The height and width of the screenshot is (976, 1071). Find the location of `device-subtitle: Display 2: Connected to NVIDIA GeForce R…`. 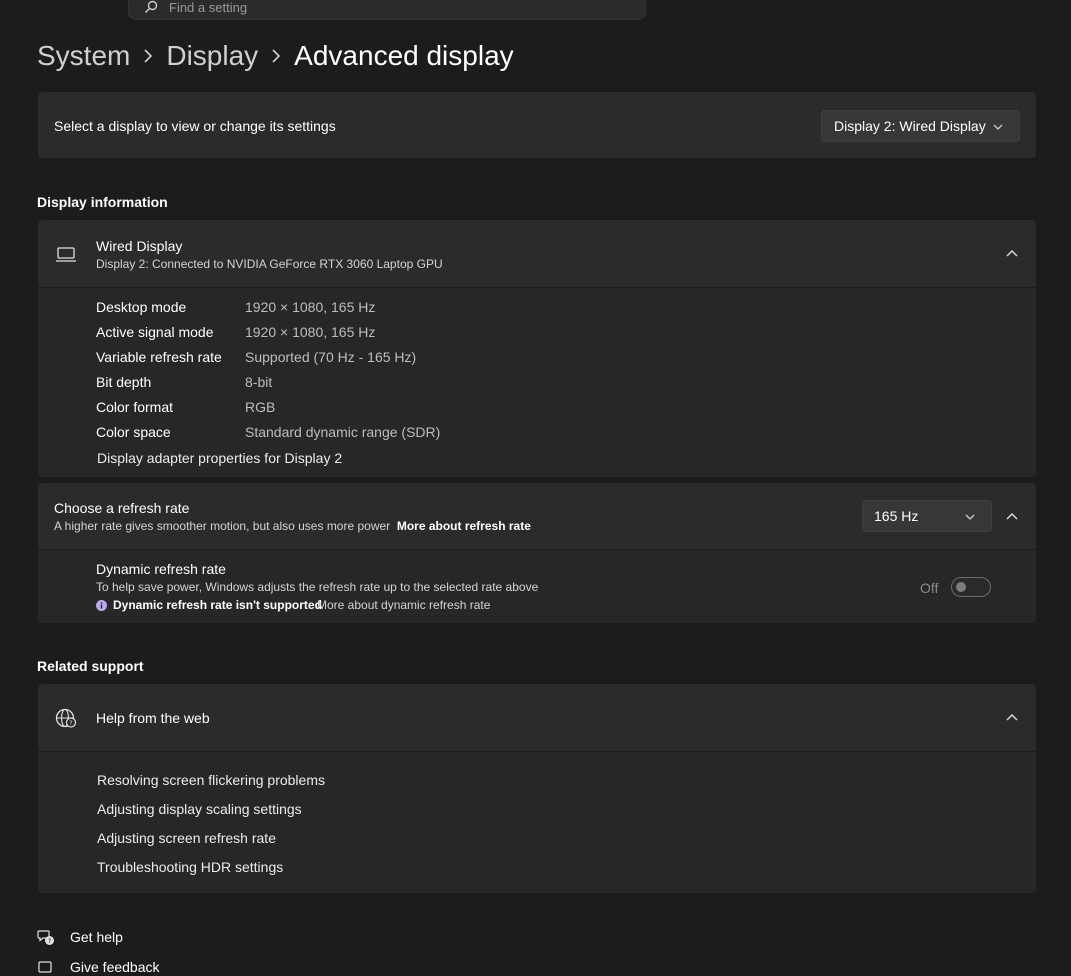

device-subtitle: Display 2: Connected to NVIDIA GeForce R… is located at coordinates (269, 264).